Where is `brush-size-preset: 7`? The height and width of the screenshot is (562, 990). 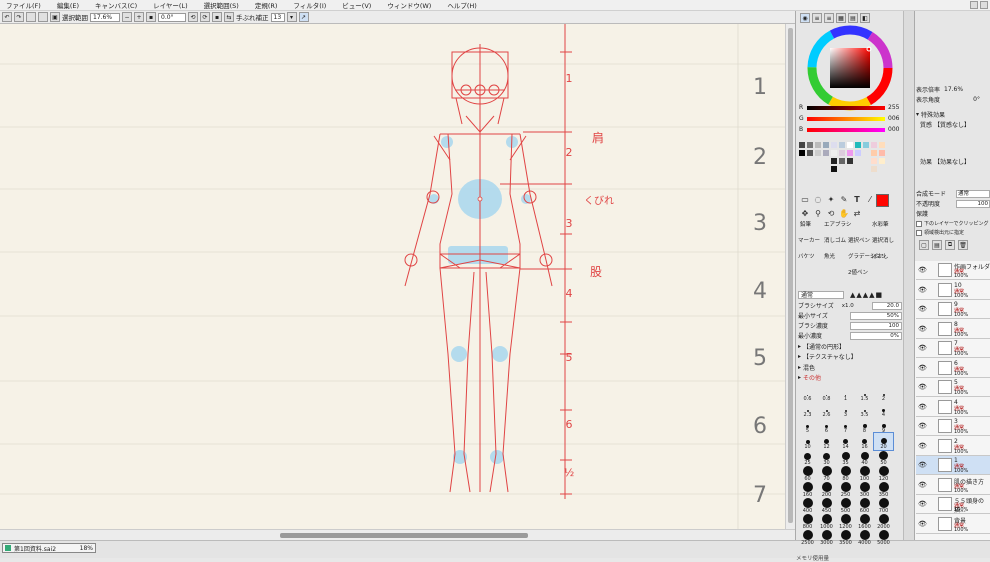
brush-size-preset: 7 is located at coordinates (845, 425).